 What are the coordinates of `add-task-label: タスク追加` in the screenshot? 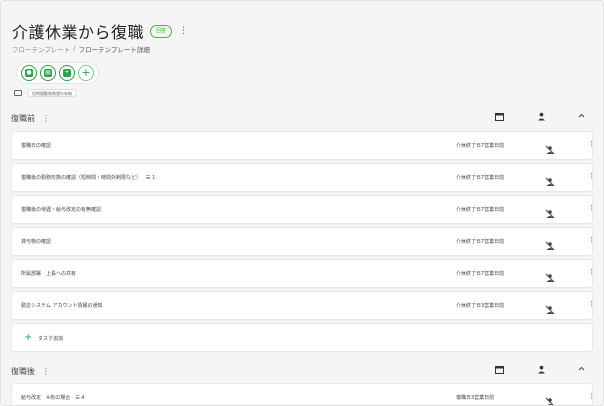 It's located at (51, 339).